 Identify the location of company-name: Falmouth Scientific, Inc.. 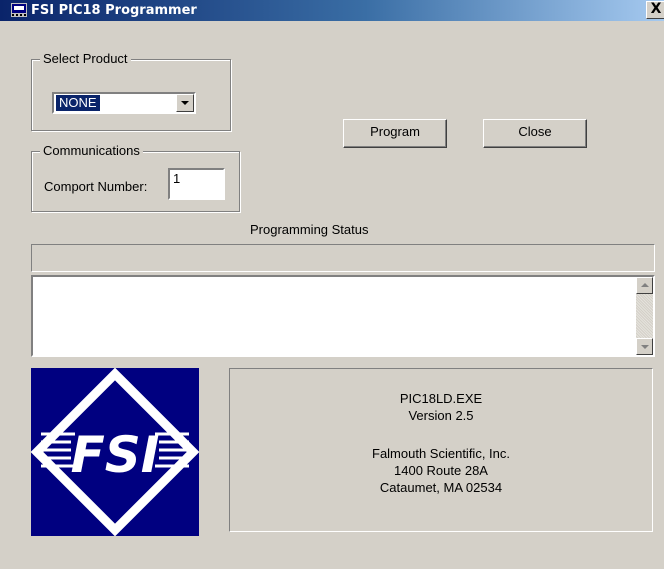
(441, 453).